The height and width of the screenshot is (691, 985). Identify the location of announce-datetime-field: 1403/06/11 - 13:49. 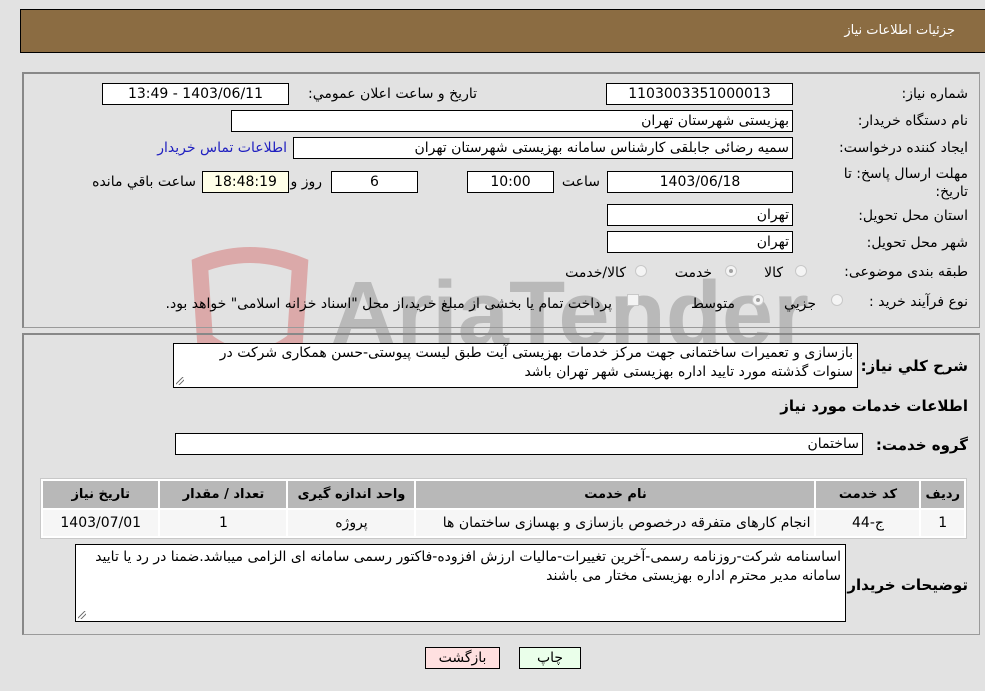
(195, 94).